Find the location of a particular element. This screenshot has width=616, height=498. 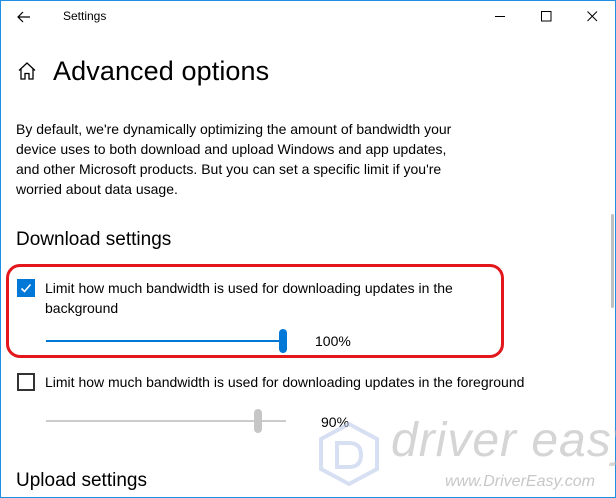

watermark: driver easy www.DriverEasy.com is located at coordinates (465, 454).